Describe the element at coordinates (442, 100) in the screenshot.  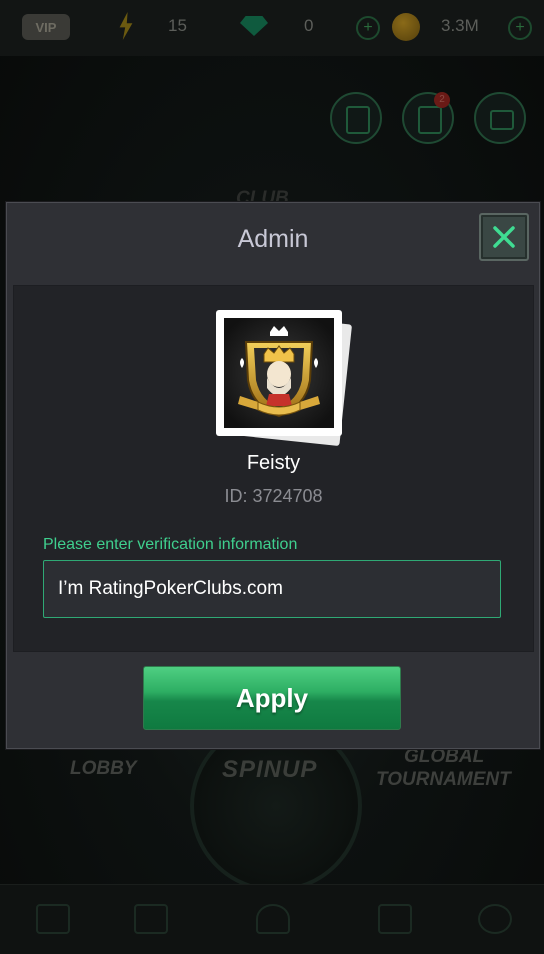
I see `notification-badge: 2` at that location.